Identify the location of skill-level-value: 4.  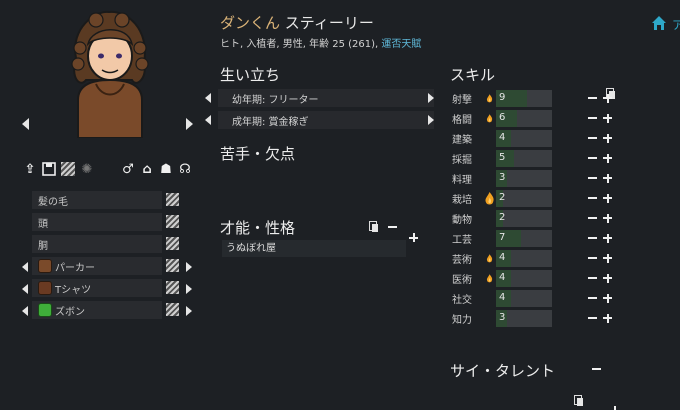
(502, 257).